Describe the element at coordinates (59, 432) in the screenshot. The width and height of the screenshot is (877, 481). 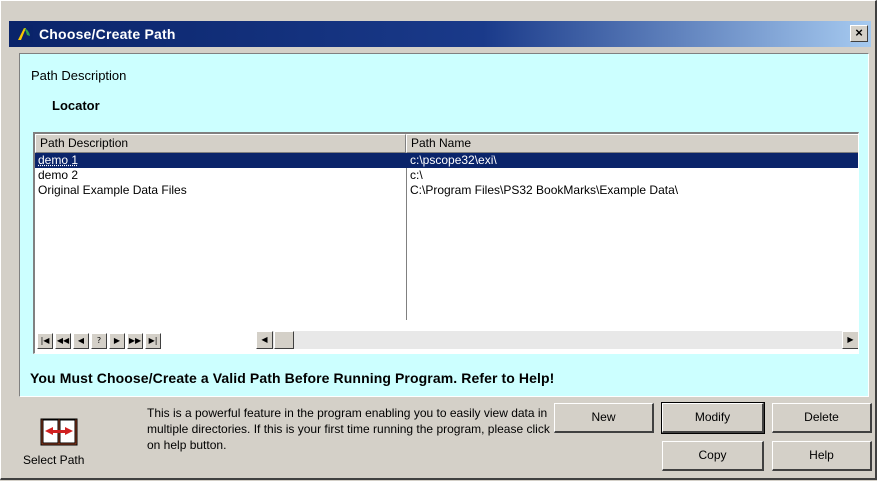
I see `book-icon` at that location.